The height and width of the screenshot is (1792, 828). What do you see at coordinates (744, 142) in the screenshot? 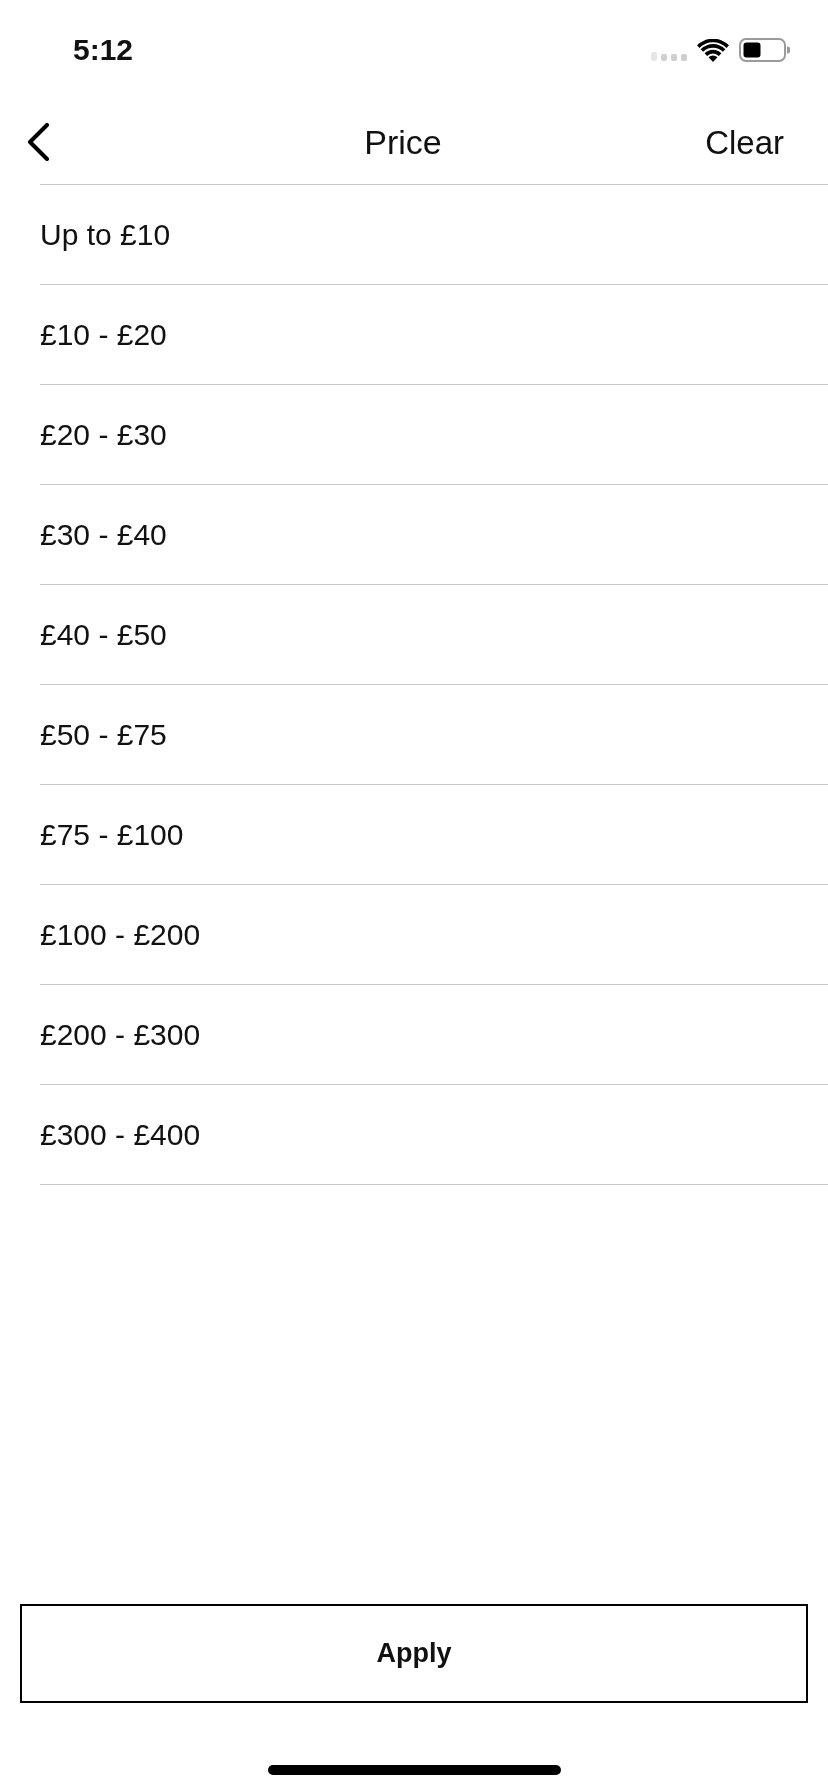
I see `clear-button: Clear` at bounding box center [744, 142].